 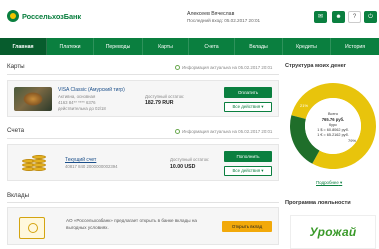 I want to click on details-link: Подробнее ▾, so click(x=329, y=183).